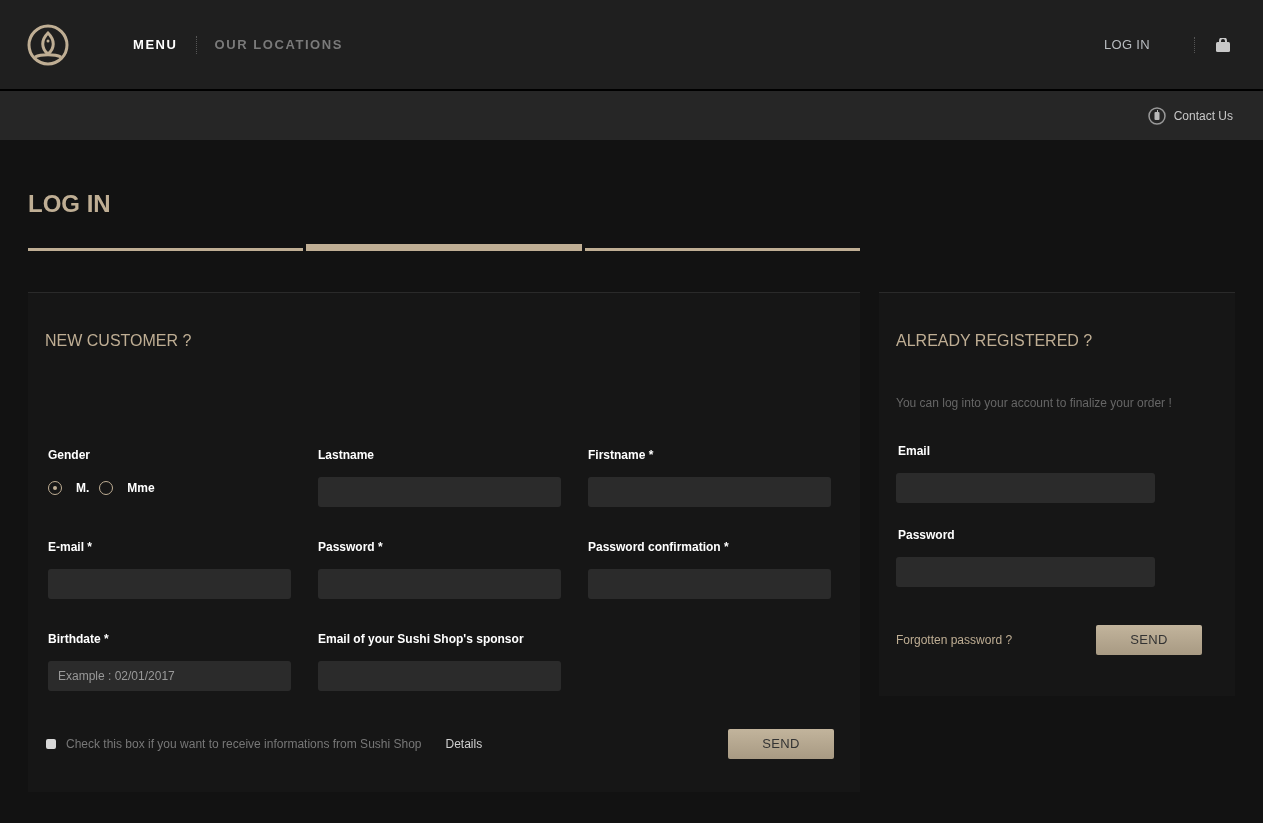 The height and width of the screenshot is (823, 1263). Describe the element at coordinates (155, 44) in the screenshot. I see `nav-link: MENU` at that location.